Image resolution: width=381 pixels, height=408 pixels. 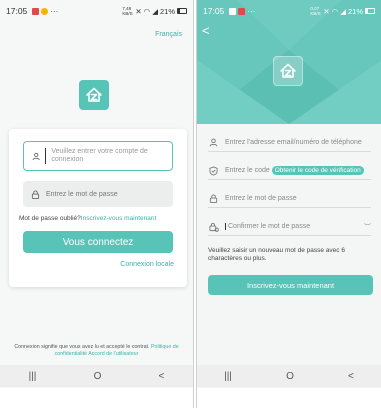 I want to click on status-right: 0,07 KB/S ✕ ◠ ◢ 21%, so click(x=342, y=11).